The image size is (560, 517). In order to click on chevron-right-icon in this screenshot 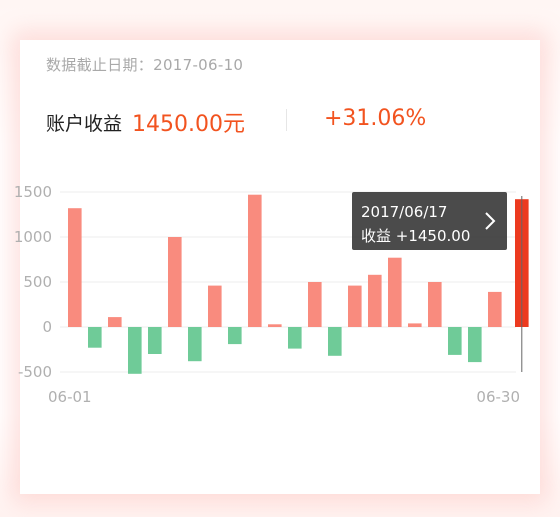, I will do `click(490, 221)`.